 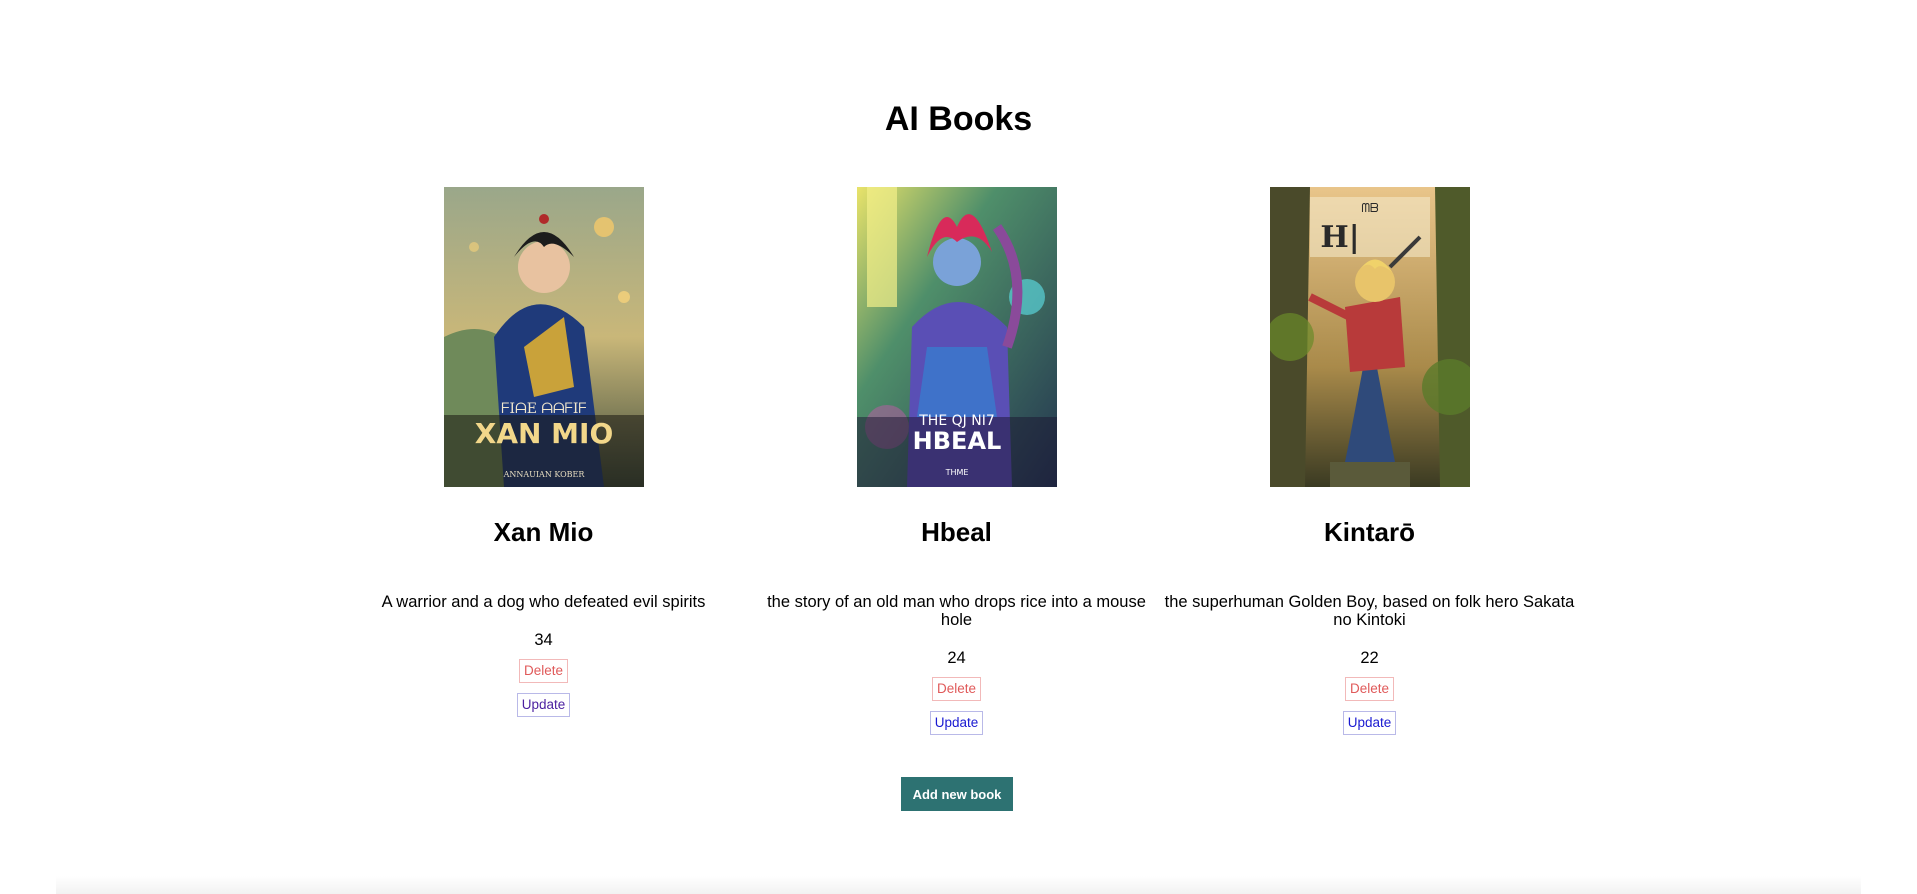 I want to click on svg-text: H|, so click(x=1339, y=237).